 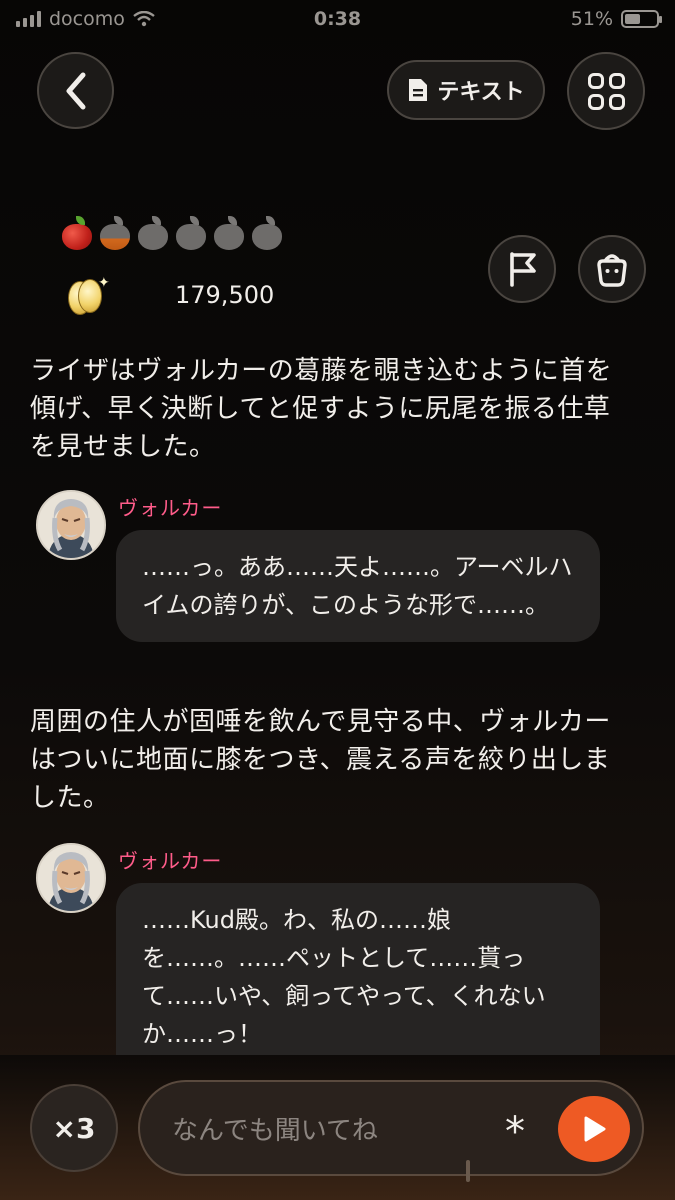 What do you see at coordinates (225, 295) in the screenshot?
I see `coin-amount: 179,500` at bounding box center [225, 295].